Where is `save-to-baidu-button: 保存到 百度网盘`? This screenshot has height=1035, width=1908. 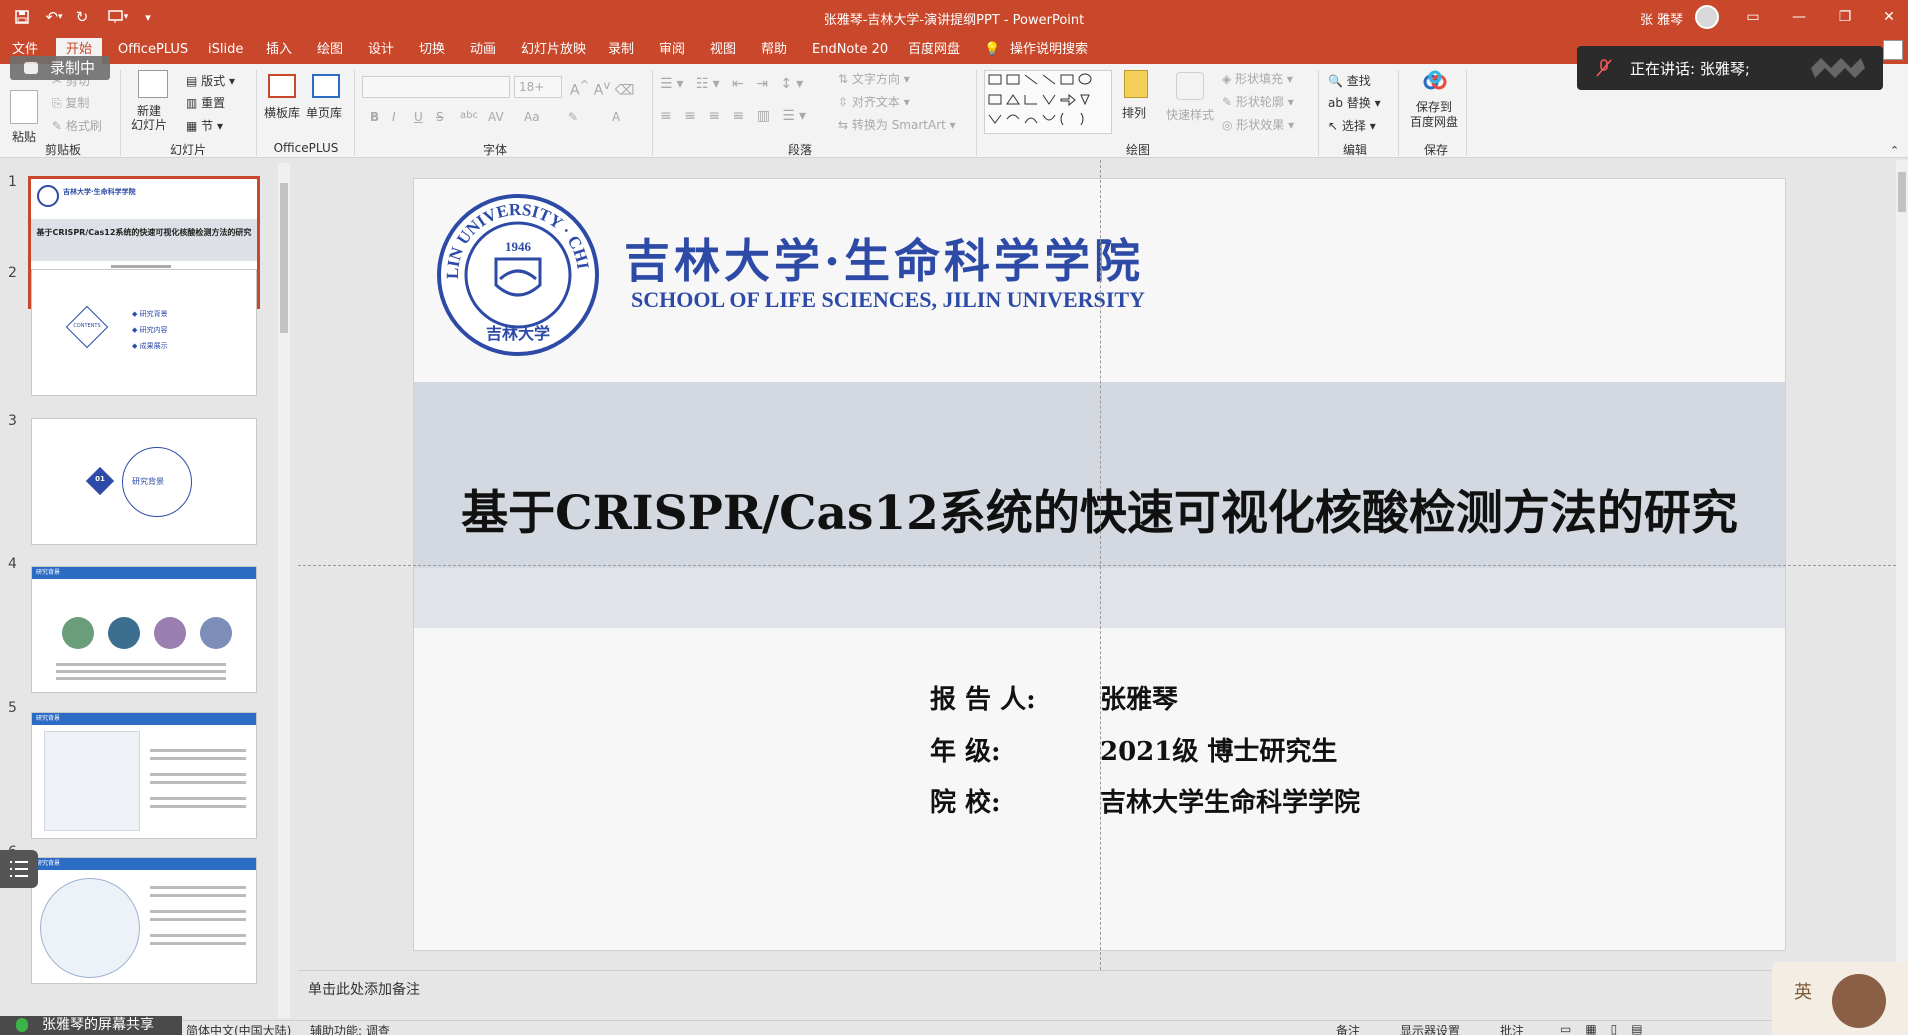 save-to-baidu-button: 保存到 百度网盘 is located at coordinates (1434, 115).